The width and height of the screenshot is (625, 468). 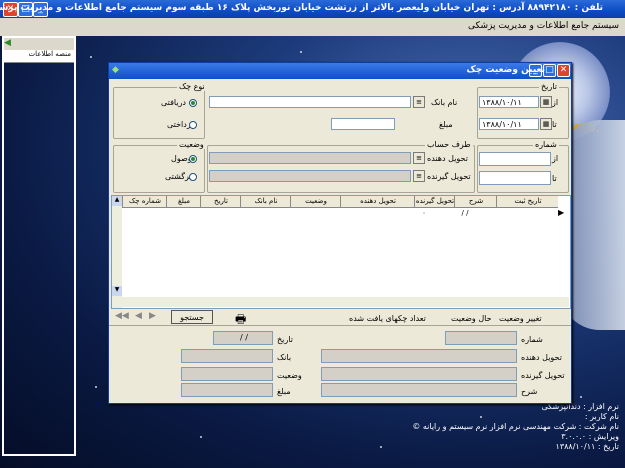 What do you see at coordinates (340, 325) in the screenshot?
I see `divider` at bounding box center [340, 325].